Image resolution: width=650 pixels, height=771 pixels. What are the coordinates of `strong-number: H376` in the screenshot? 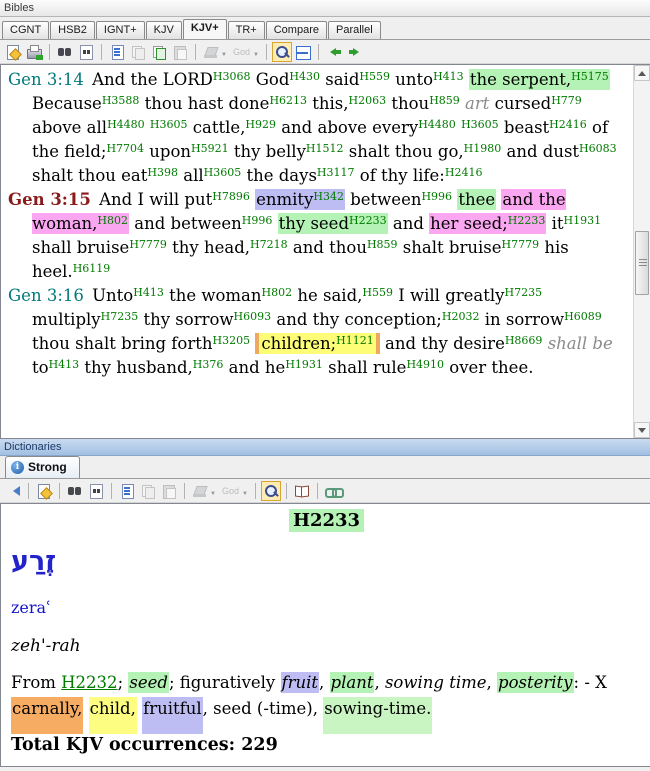 It's located at (208, 364).